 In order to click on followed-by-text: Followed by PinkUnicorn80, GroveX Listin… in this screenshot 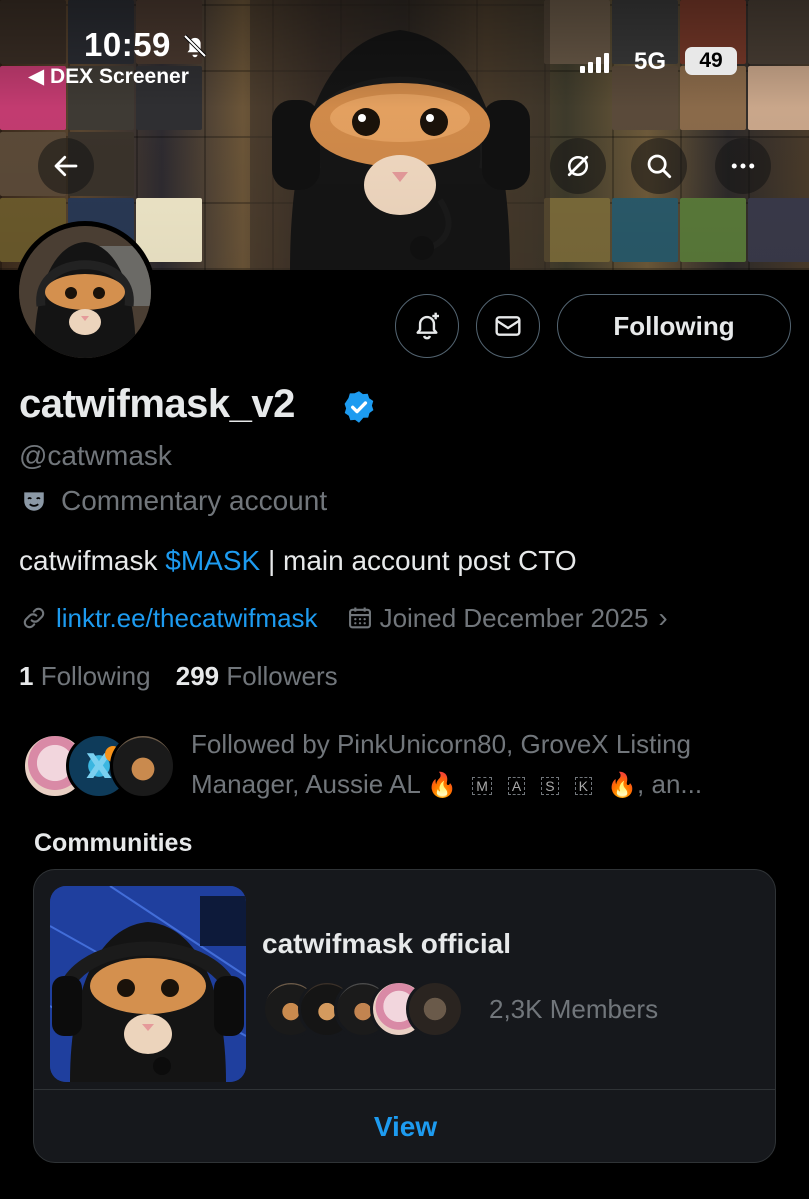, I will do `click(486, 765)`.